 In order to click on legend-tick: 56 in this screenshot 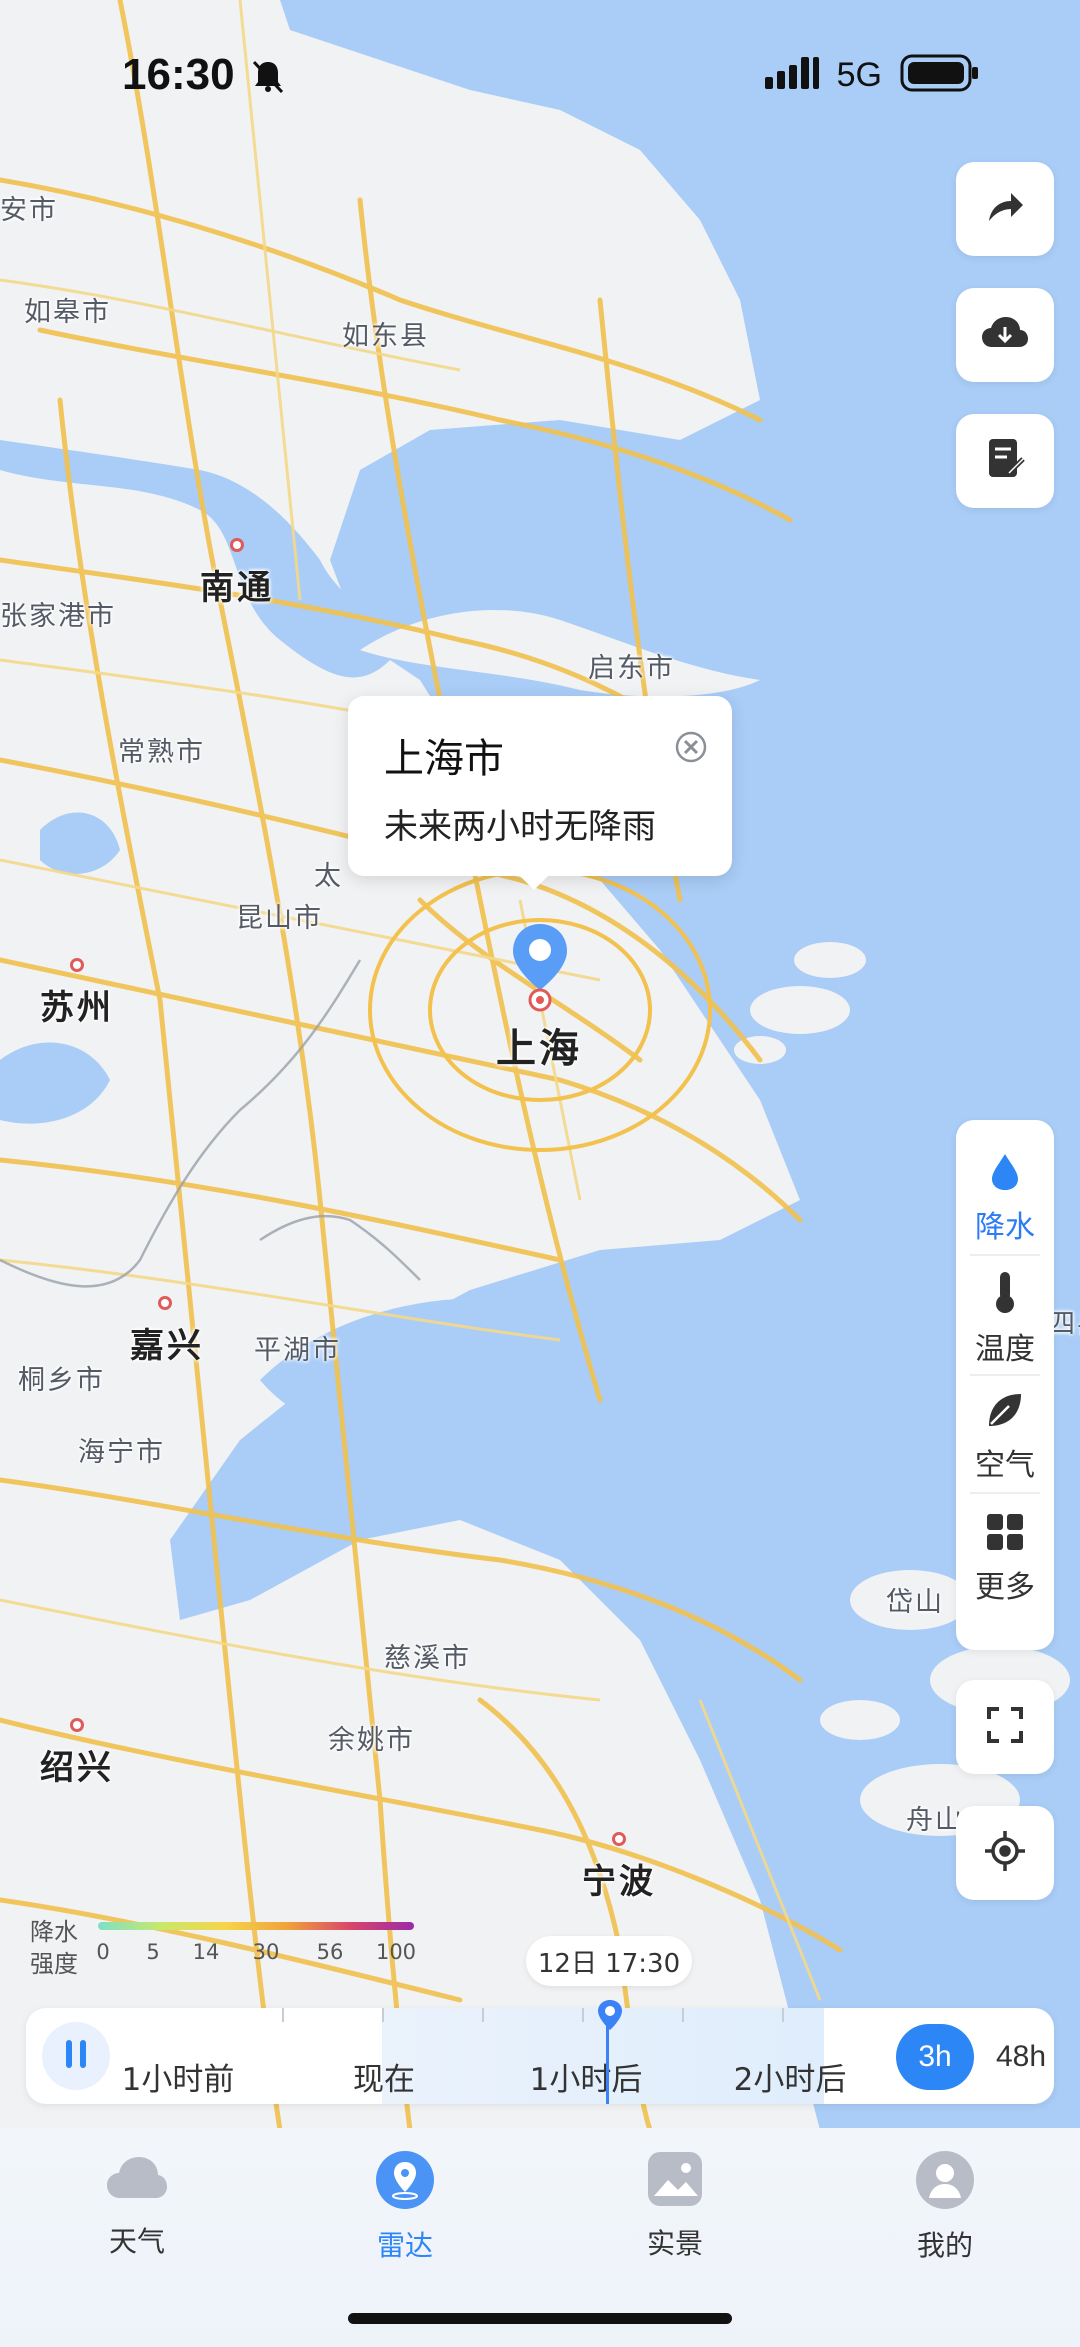, I will do `click(330, 1952)`.